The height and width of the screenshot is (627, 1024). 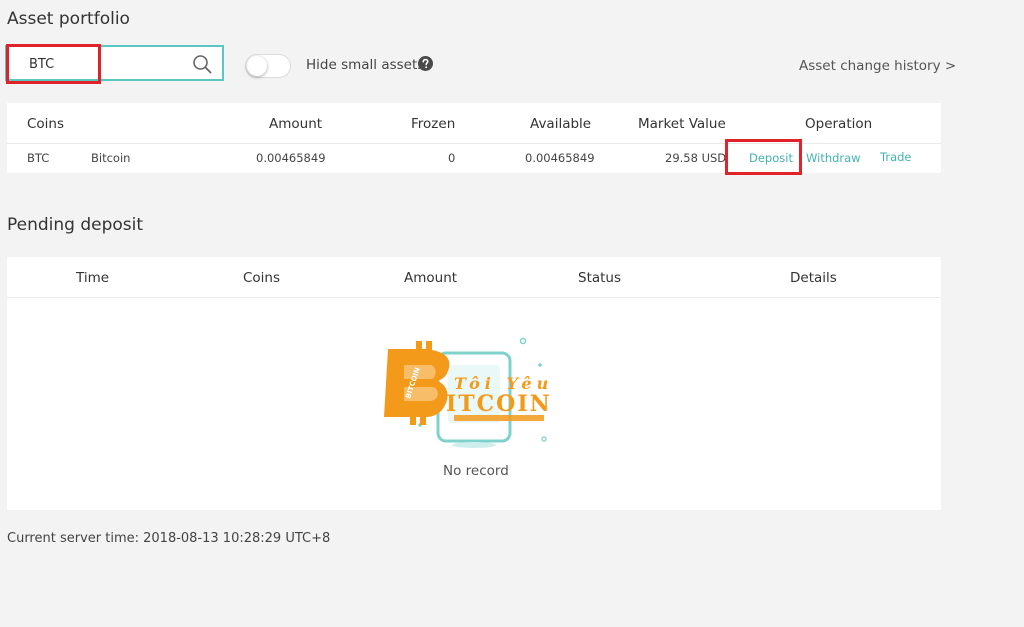 What do you see at coordinates (499, 404) in the screenshot?
I see `watermark-line2: ITCOIN` at bounding box center [499, 404].